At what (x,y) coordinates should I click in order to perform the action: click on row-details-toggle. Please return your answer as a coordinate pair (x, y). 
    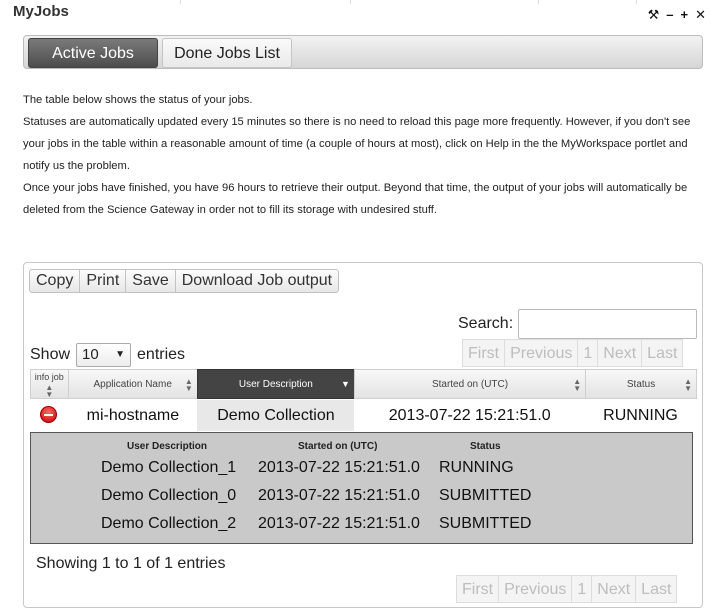
    Looking at the image, I should click on (49, 415).